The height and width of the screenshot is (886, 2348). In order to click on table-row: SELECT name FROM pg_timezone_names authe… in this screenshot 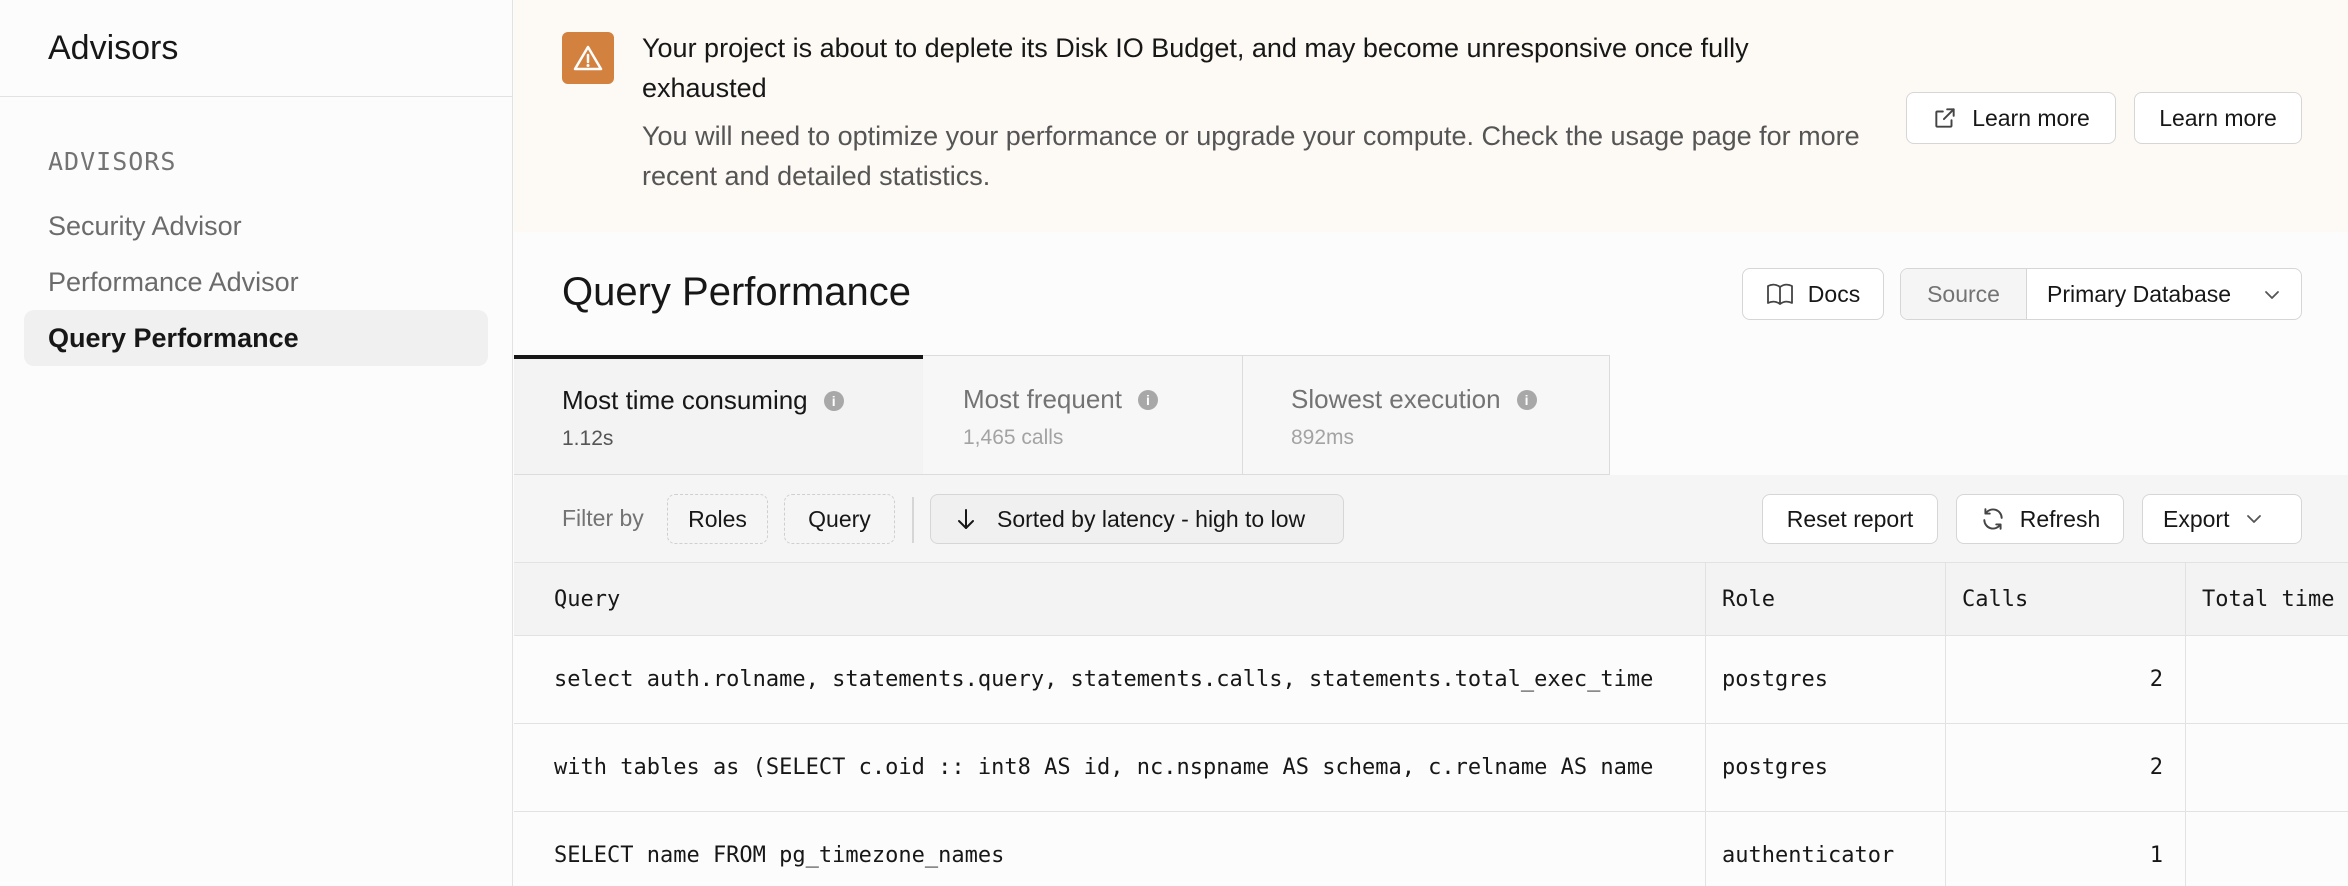, I will do `click(1431, 849)`.